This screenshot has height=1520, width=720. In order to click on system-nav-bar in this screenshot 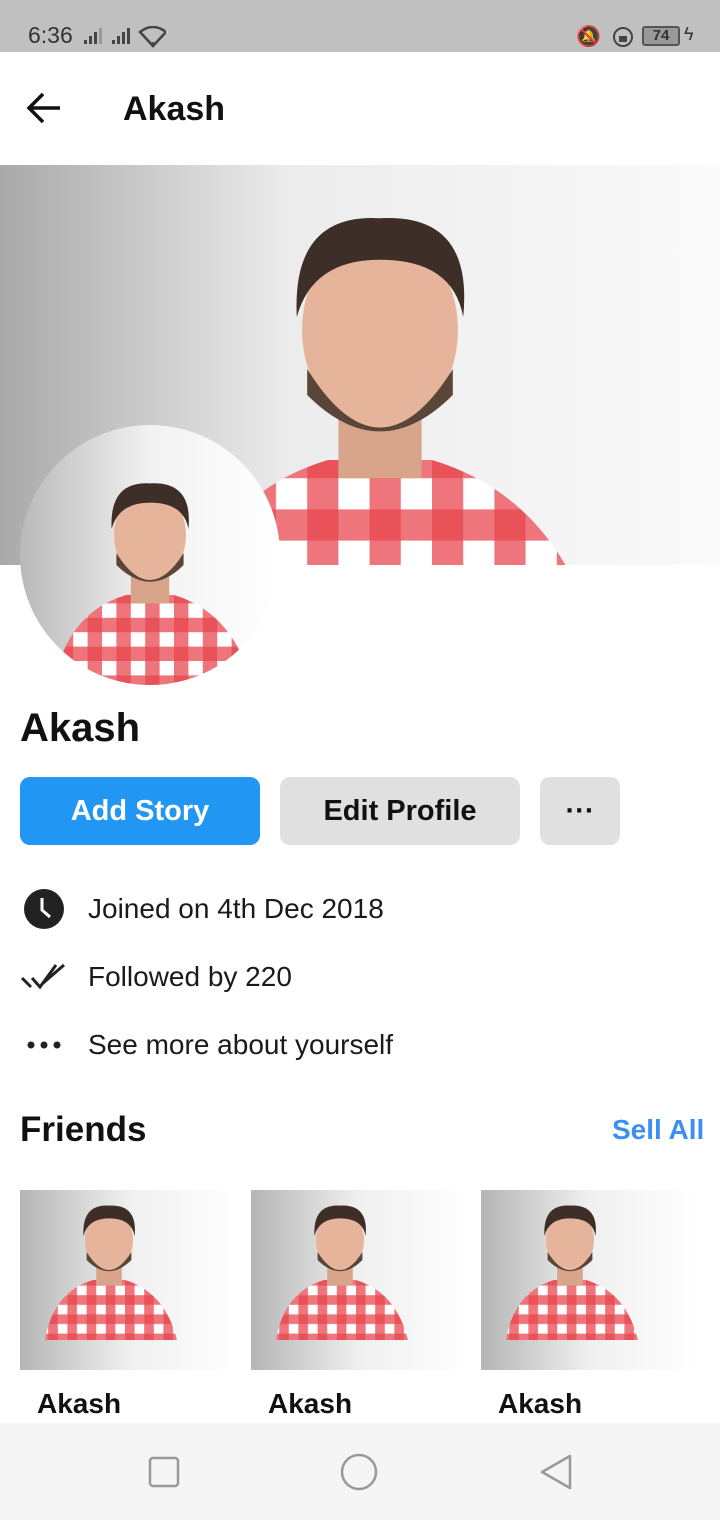, I will do `click(360, 1471)`.